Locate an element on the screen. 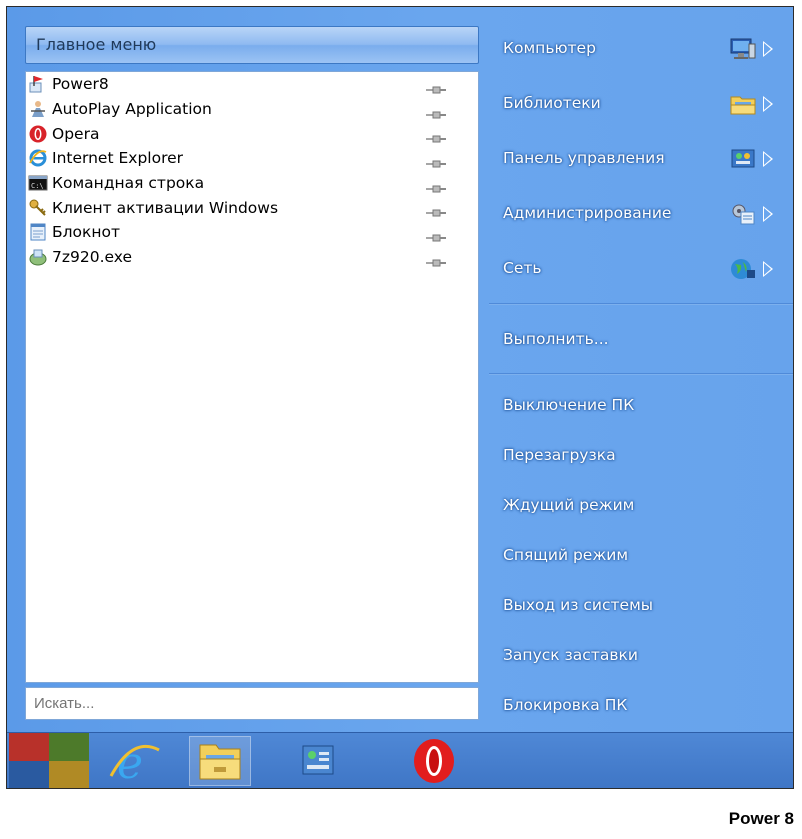  list-item-activation-client: Клиент активации Windows is located at coordinates (252, 207).